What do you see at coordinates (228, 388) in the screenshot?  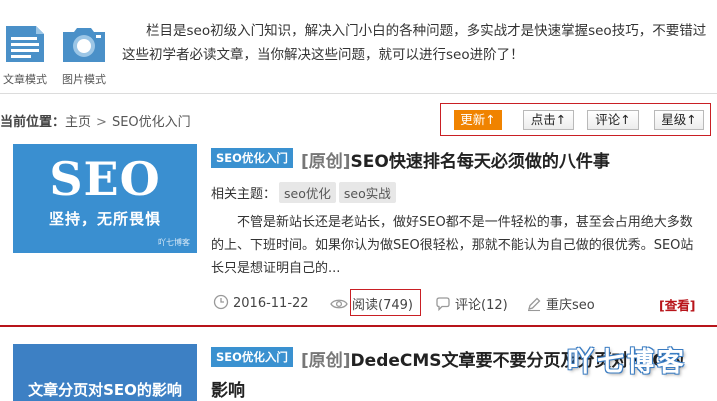 I see `article-title-continuation: 影响` at bounding box center [228, 388].